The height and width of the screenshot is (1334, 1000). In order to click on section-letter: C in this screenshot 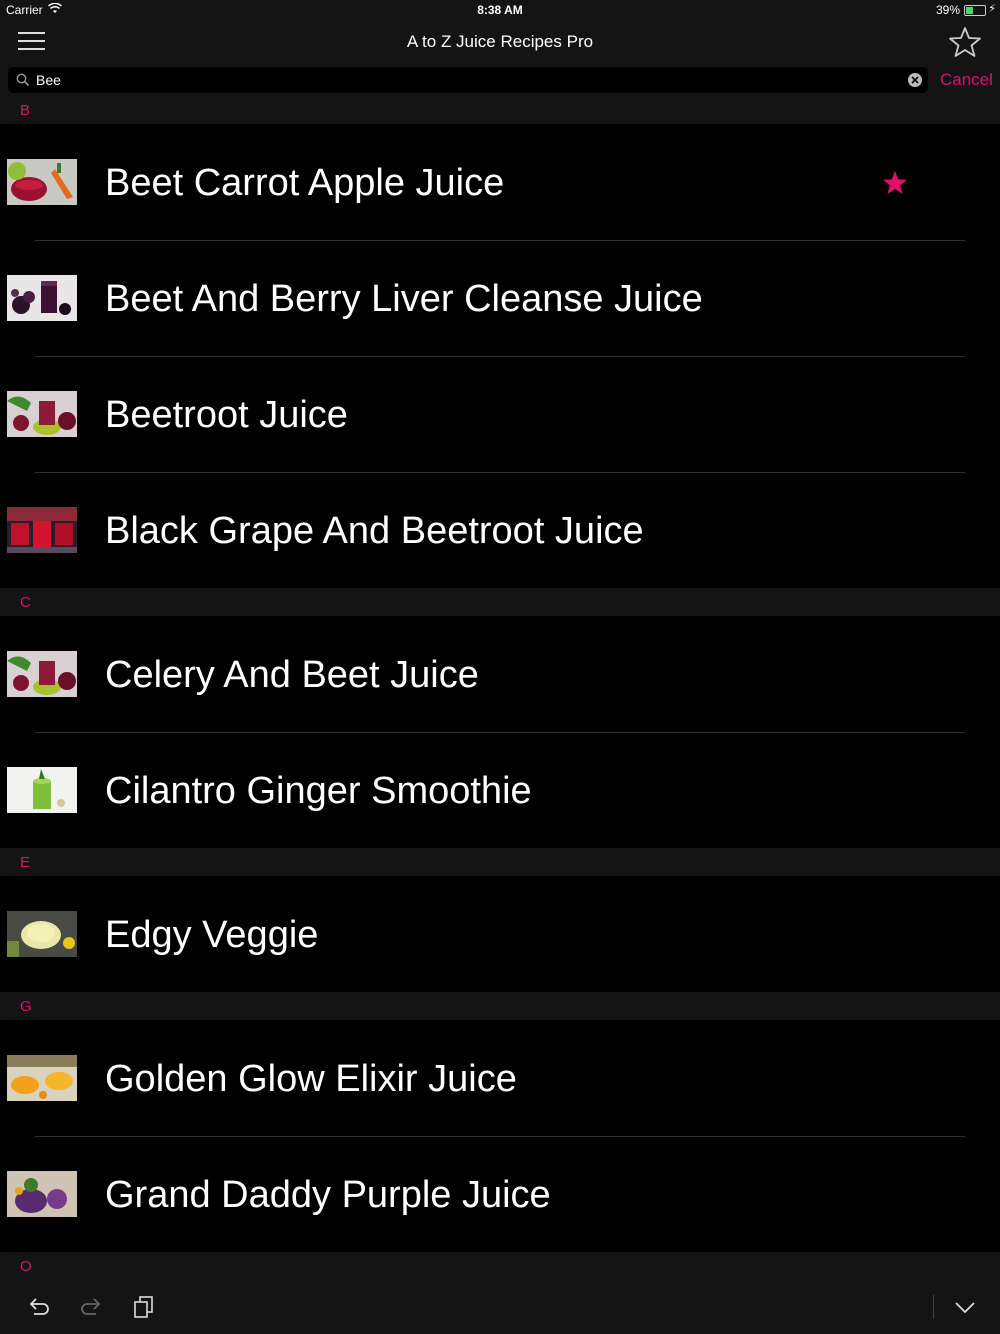, I will do `click(25, 602)`.